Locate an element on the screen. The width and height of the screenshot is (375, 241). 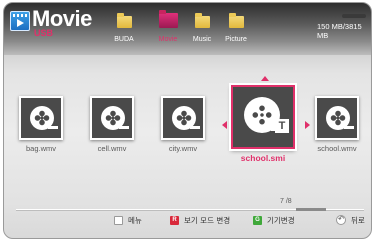
scroll-up-arrow-icon is located at coordinates (265, 78).